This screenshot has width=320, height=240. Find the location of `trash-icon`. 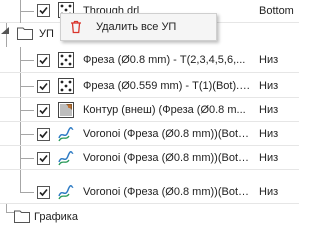

trash-icon is located at coordinates (76, 27).